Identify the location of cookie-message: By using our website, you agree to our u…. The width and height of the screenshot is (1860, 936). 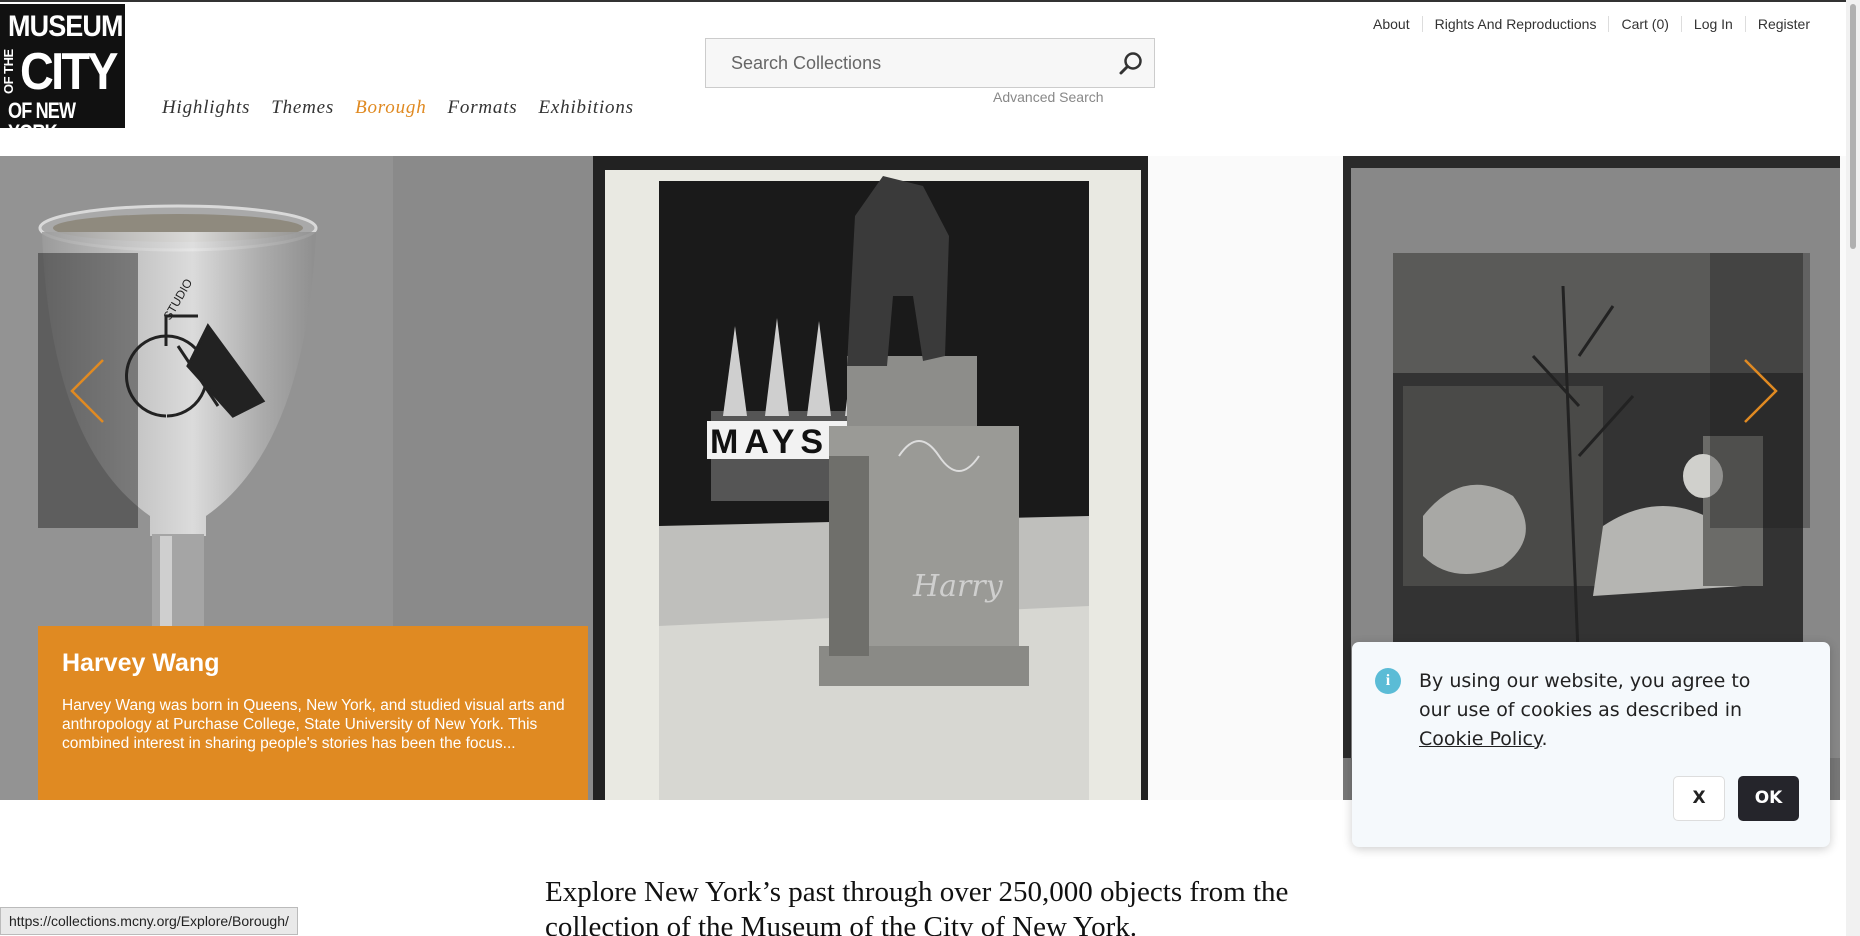
(1589, 710).